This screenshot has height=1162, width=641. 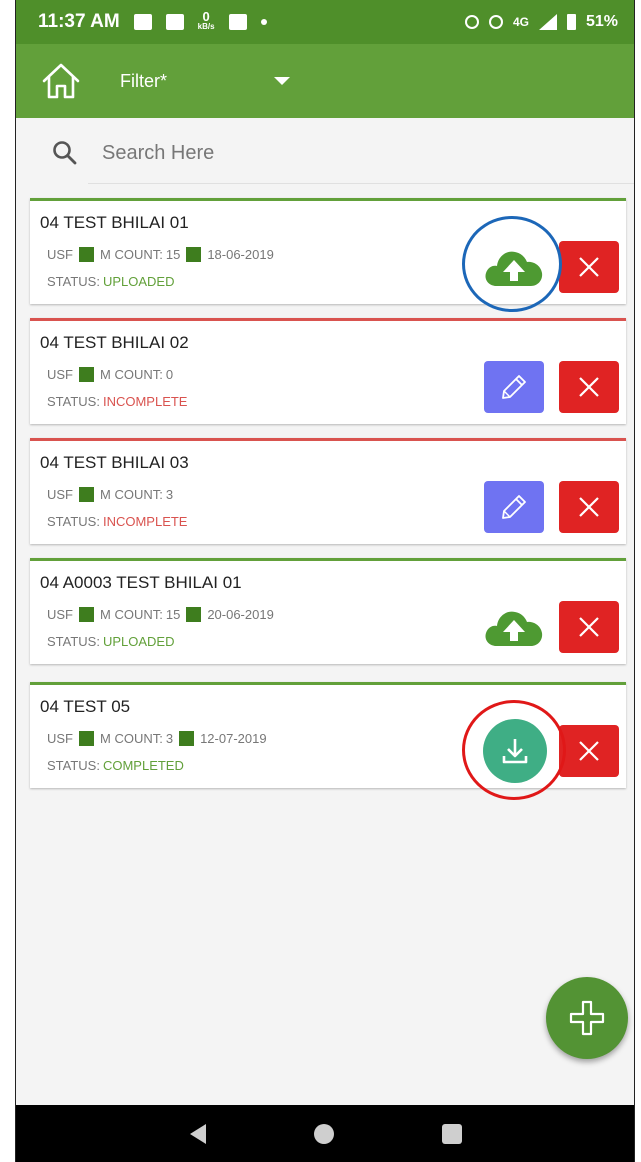 What do you see at coordinates (240, 614) in the screenshot?
I see `item-date: 20-06-2019` at bounding box center [240, 614].